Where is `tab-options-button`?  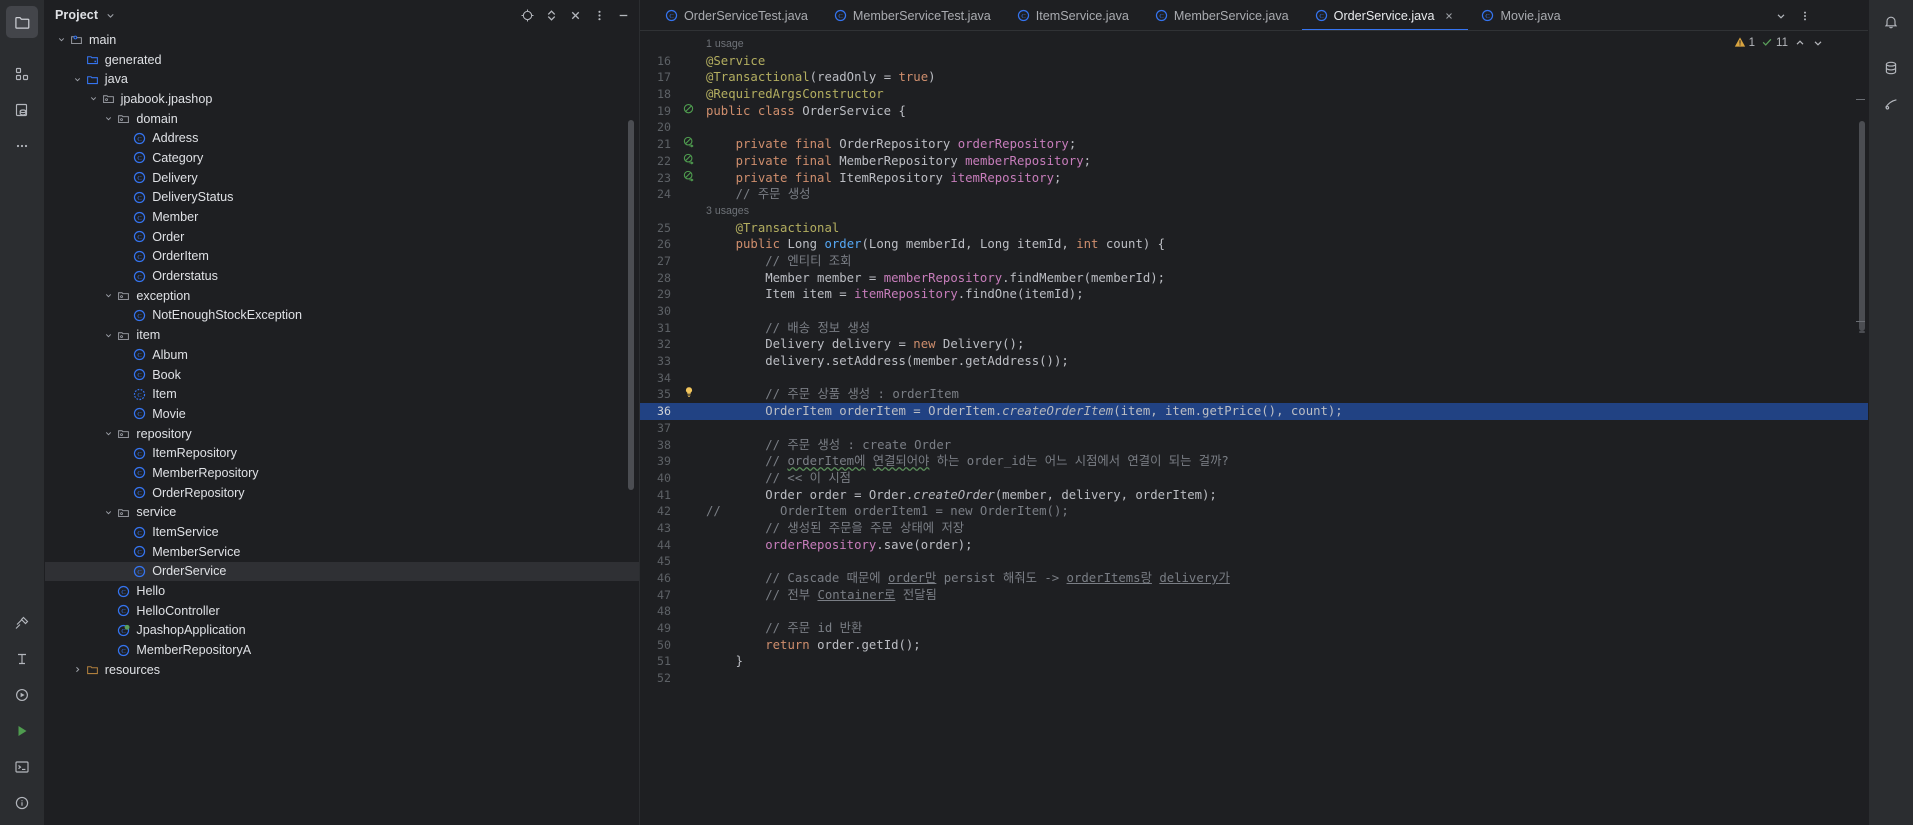
tab-options-button is located at coordinates (1805, 16).